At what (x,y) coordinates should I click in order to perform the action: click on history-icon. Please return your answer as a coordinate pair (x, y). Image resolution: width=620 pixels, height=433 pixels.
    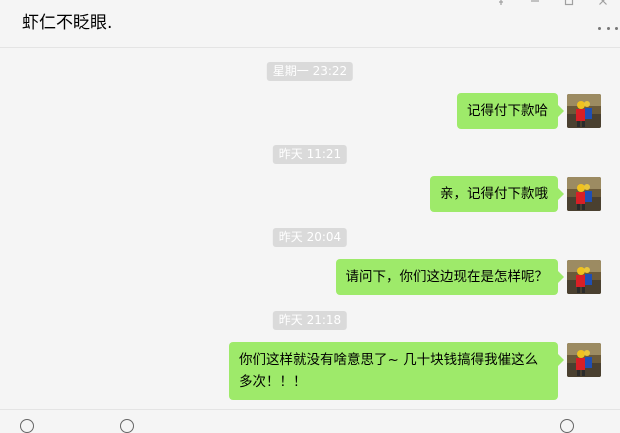
    Looking at the image, I should click on (567, 426).